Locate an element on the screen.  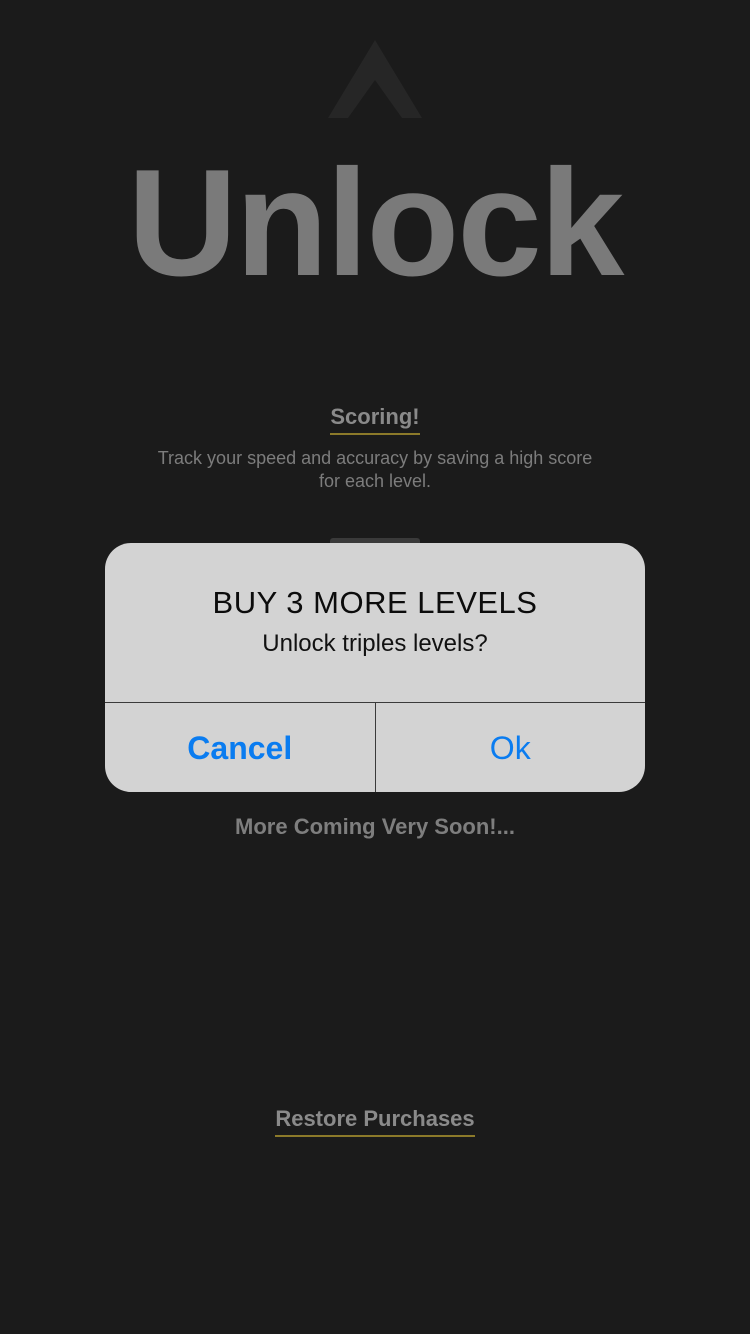
feature-heading: Scoring! is located at coordinates (375, 419).